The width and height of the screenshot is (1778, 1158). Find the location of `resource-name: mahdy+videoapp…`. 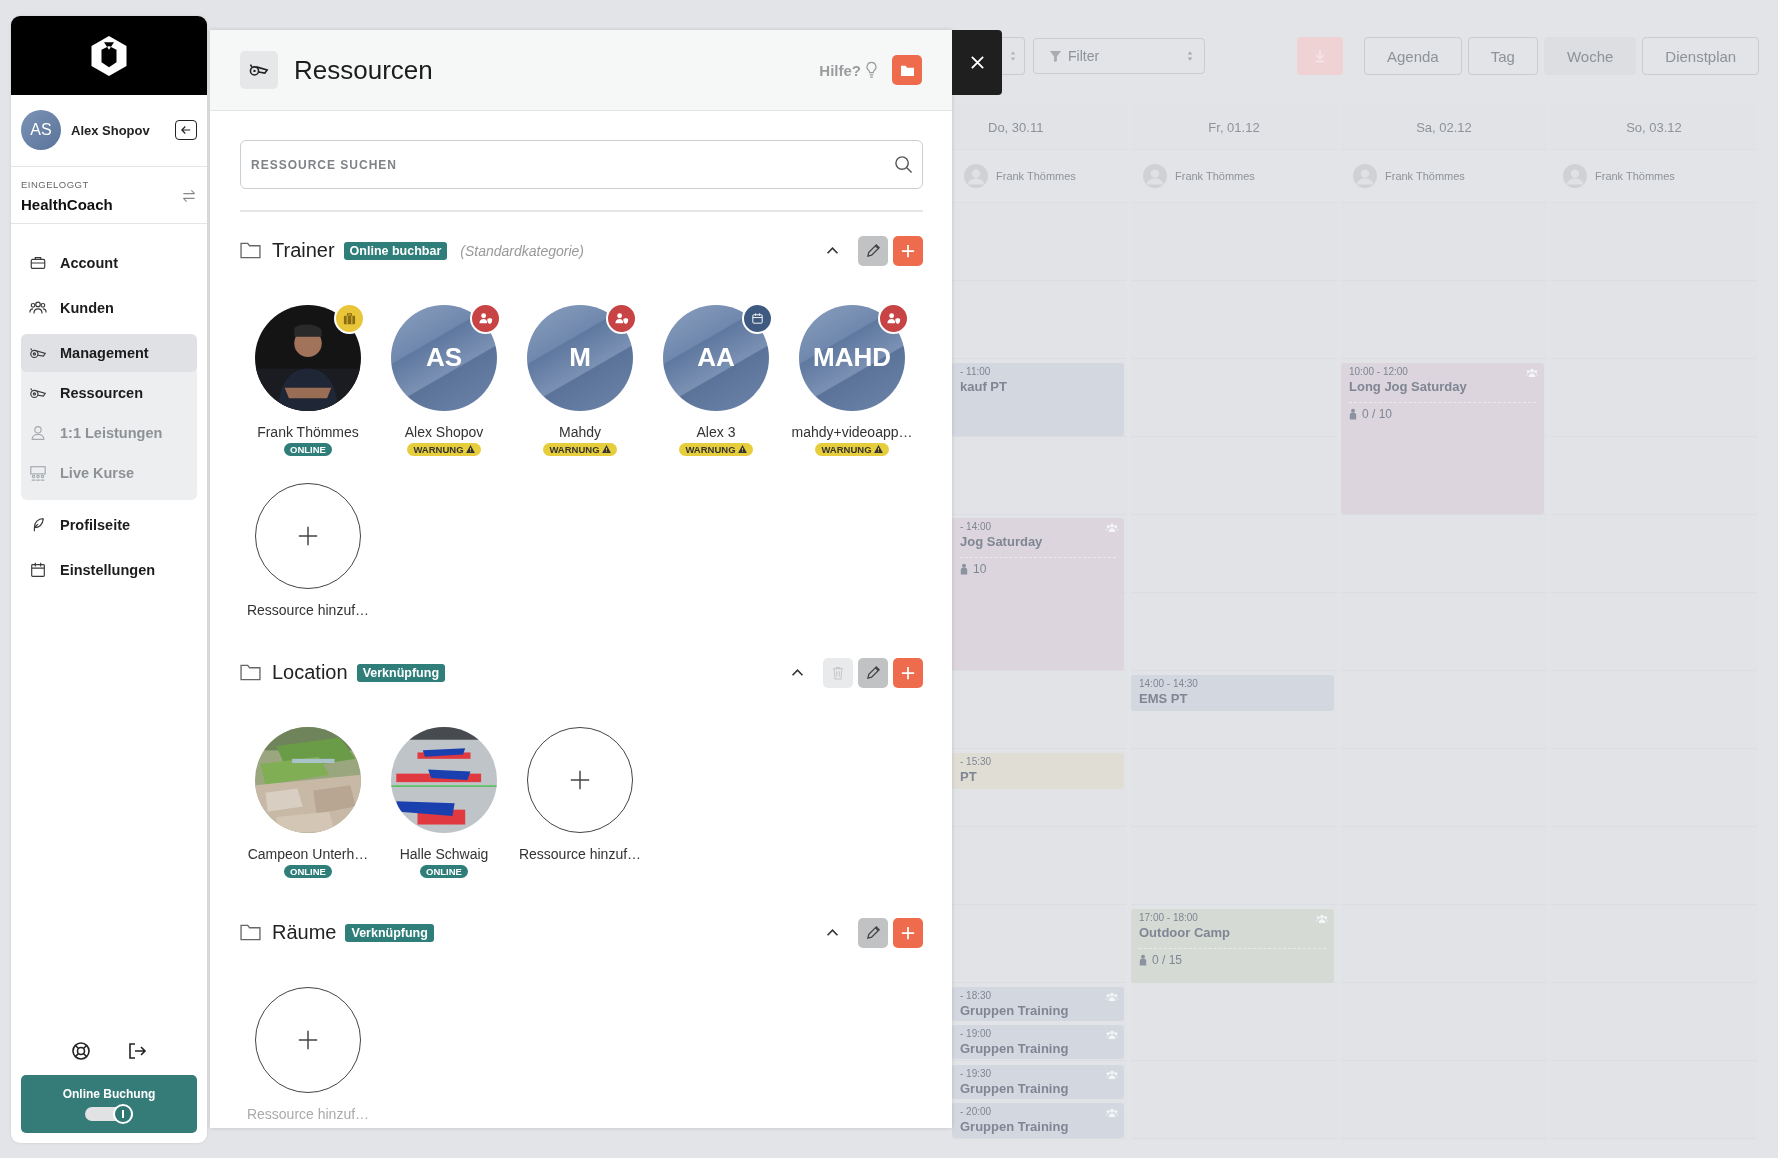

resource-name: mahdy+videoapp… is located at coordinates (852, 431).